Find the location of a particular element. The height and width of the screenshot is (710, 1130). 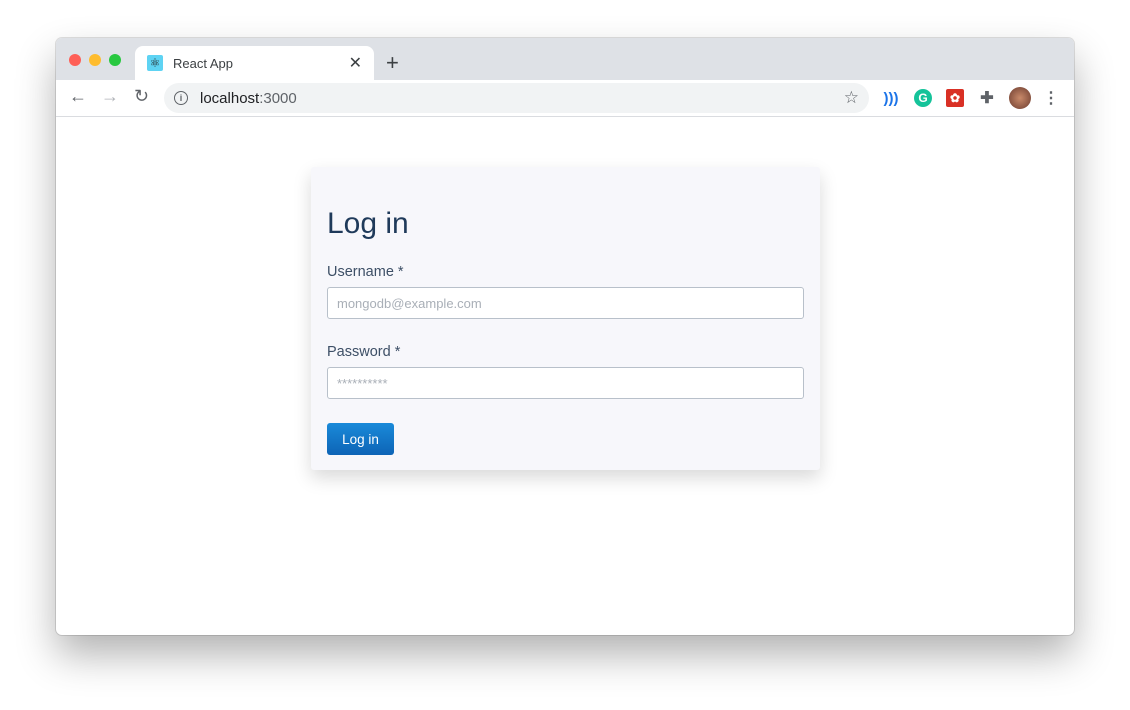

page-title: Log in is located at coordinates (368, 223).